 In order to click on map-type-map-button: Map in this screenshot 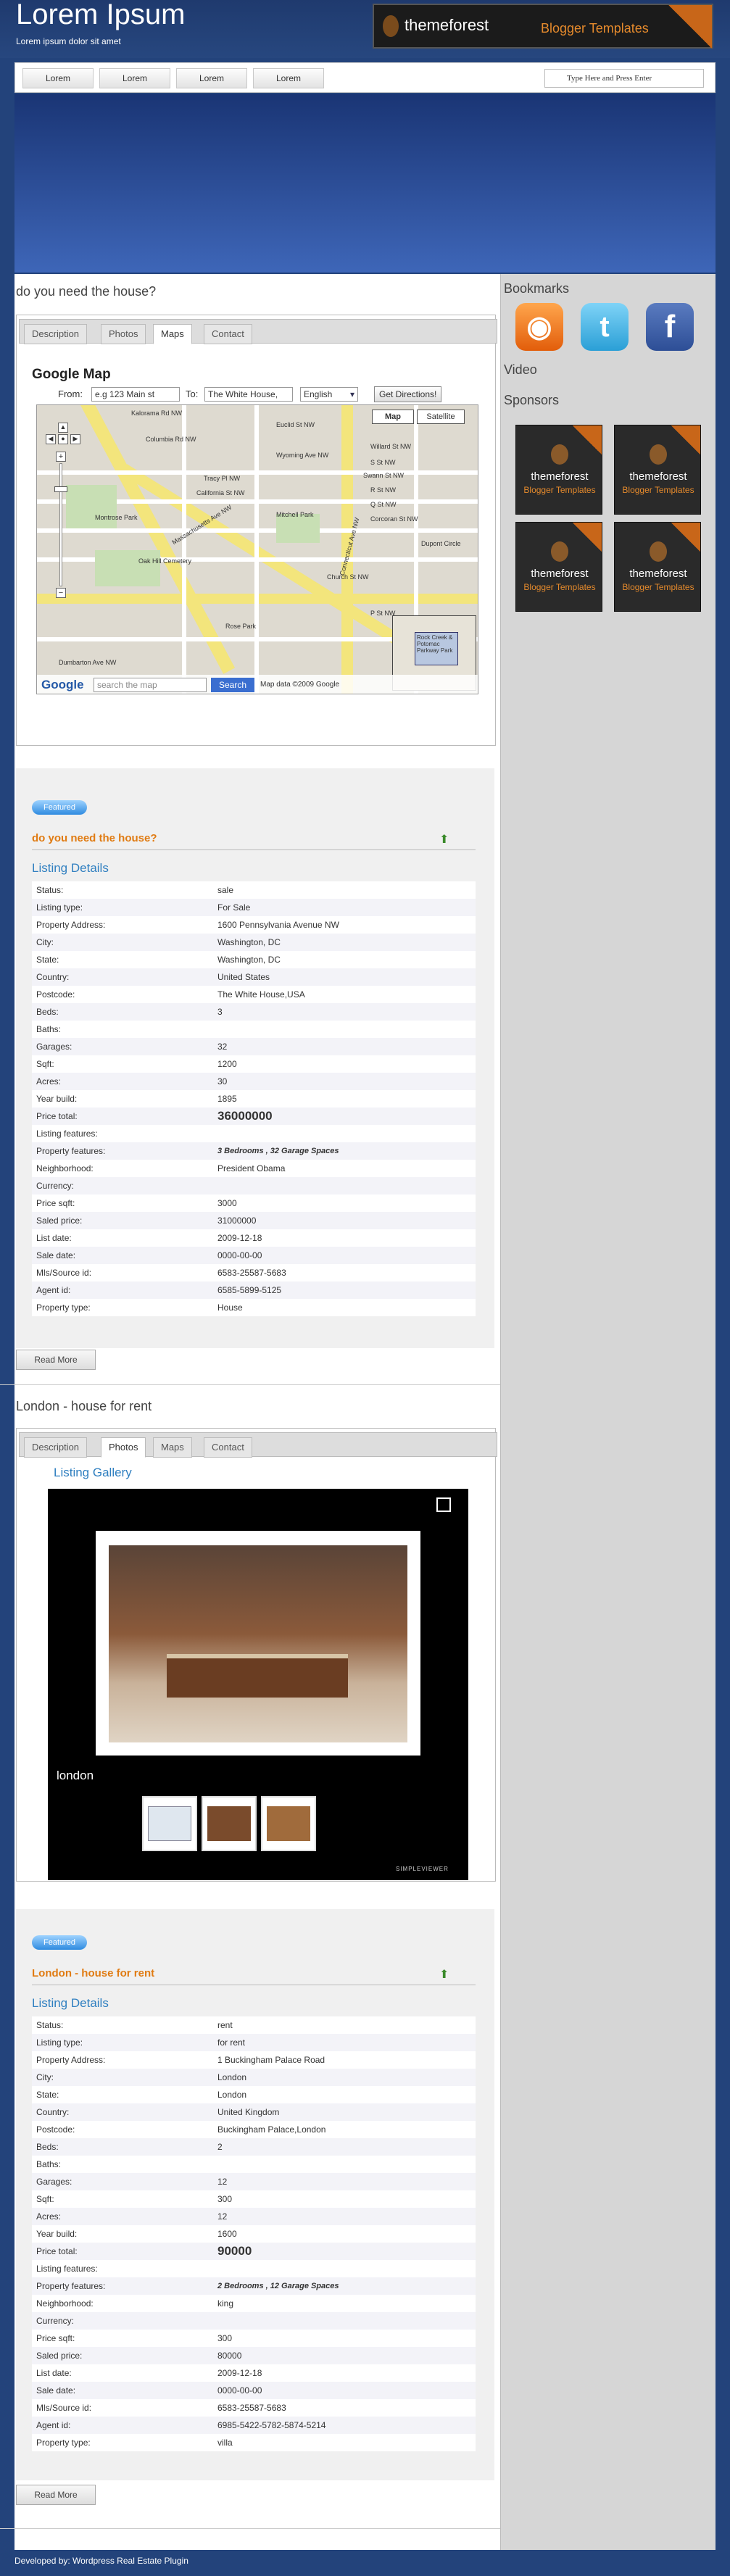, I will do `click(393, 417)`.